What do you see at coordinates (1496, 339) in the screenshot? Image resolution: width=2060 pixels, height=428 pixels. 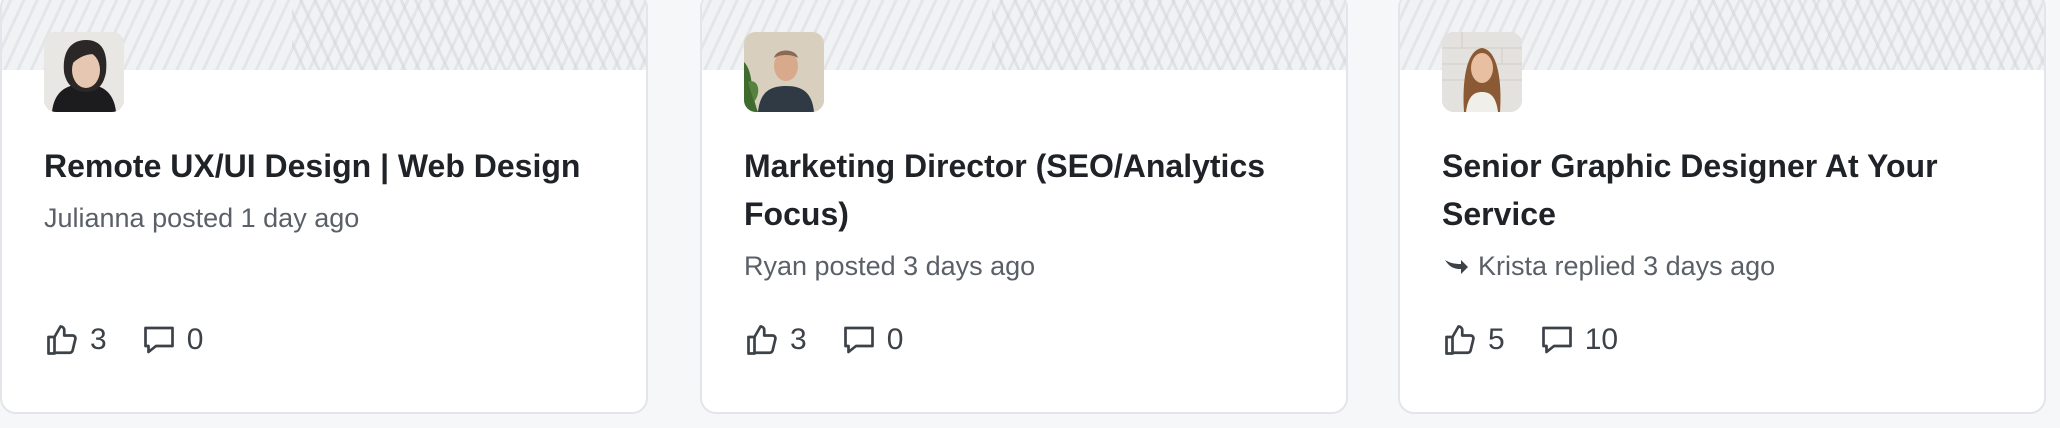 I see `like-count: 5` at bounding box center [1496, 339].